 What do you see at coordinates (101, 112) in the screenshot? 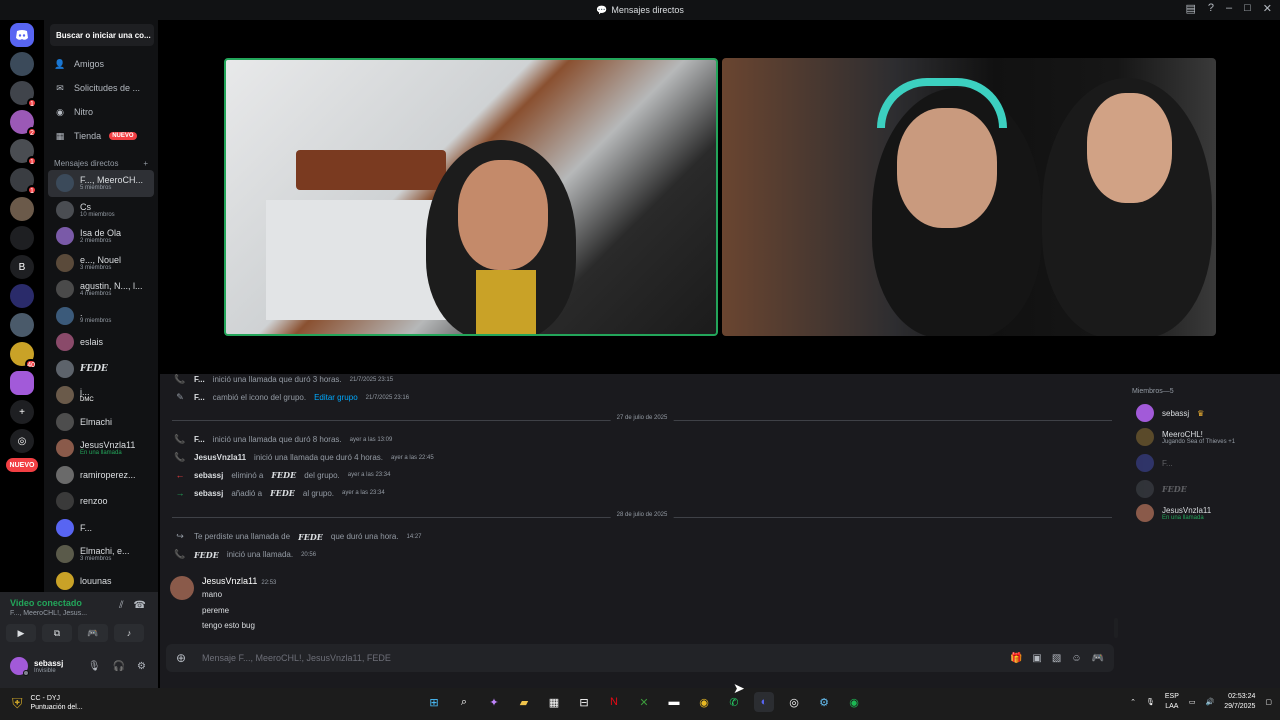
I see `nav-nitro: ◉ Nitro` at bounding box center [101, 112].